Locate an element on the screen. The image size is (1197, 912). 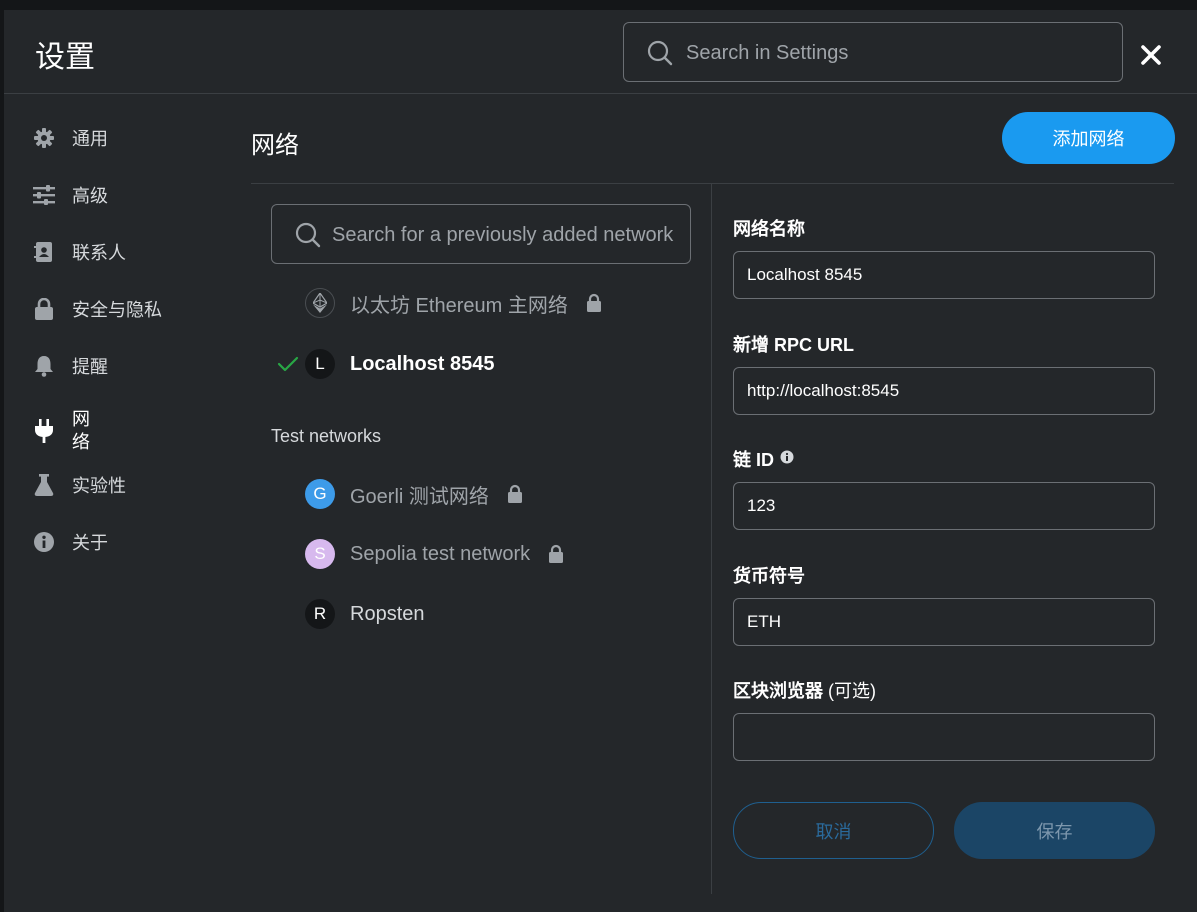
settings-header: 设置 is located at coordinates (600, 52).